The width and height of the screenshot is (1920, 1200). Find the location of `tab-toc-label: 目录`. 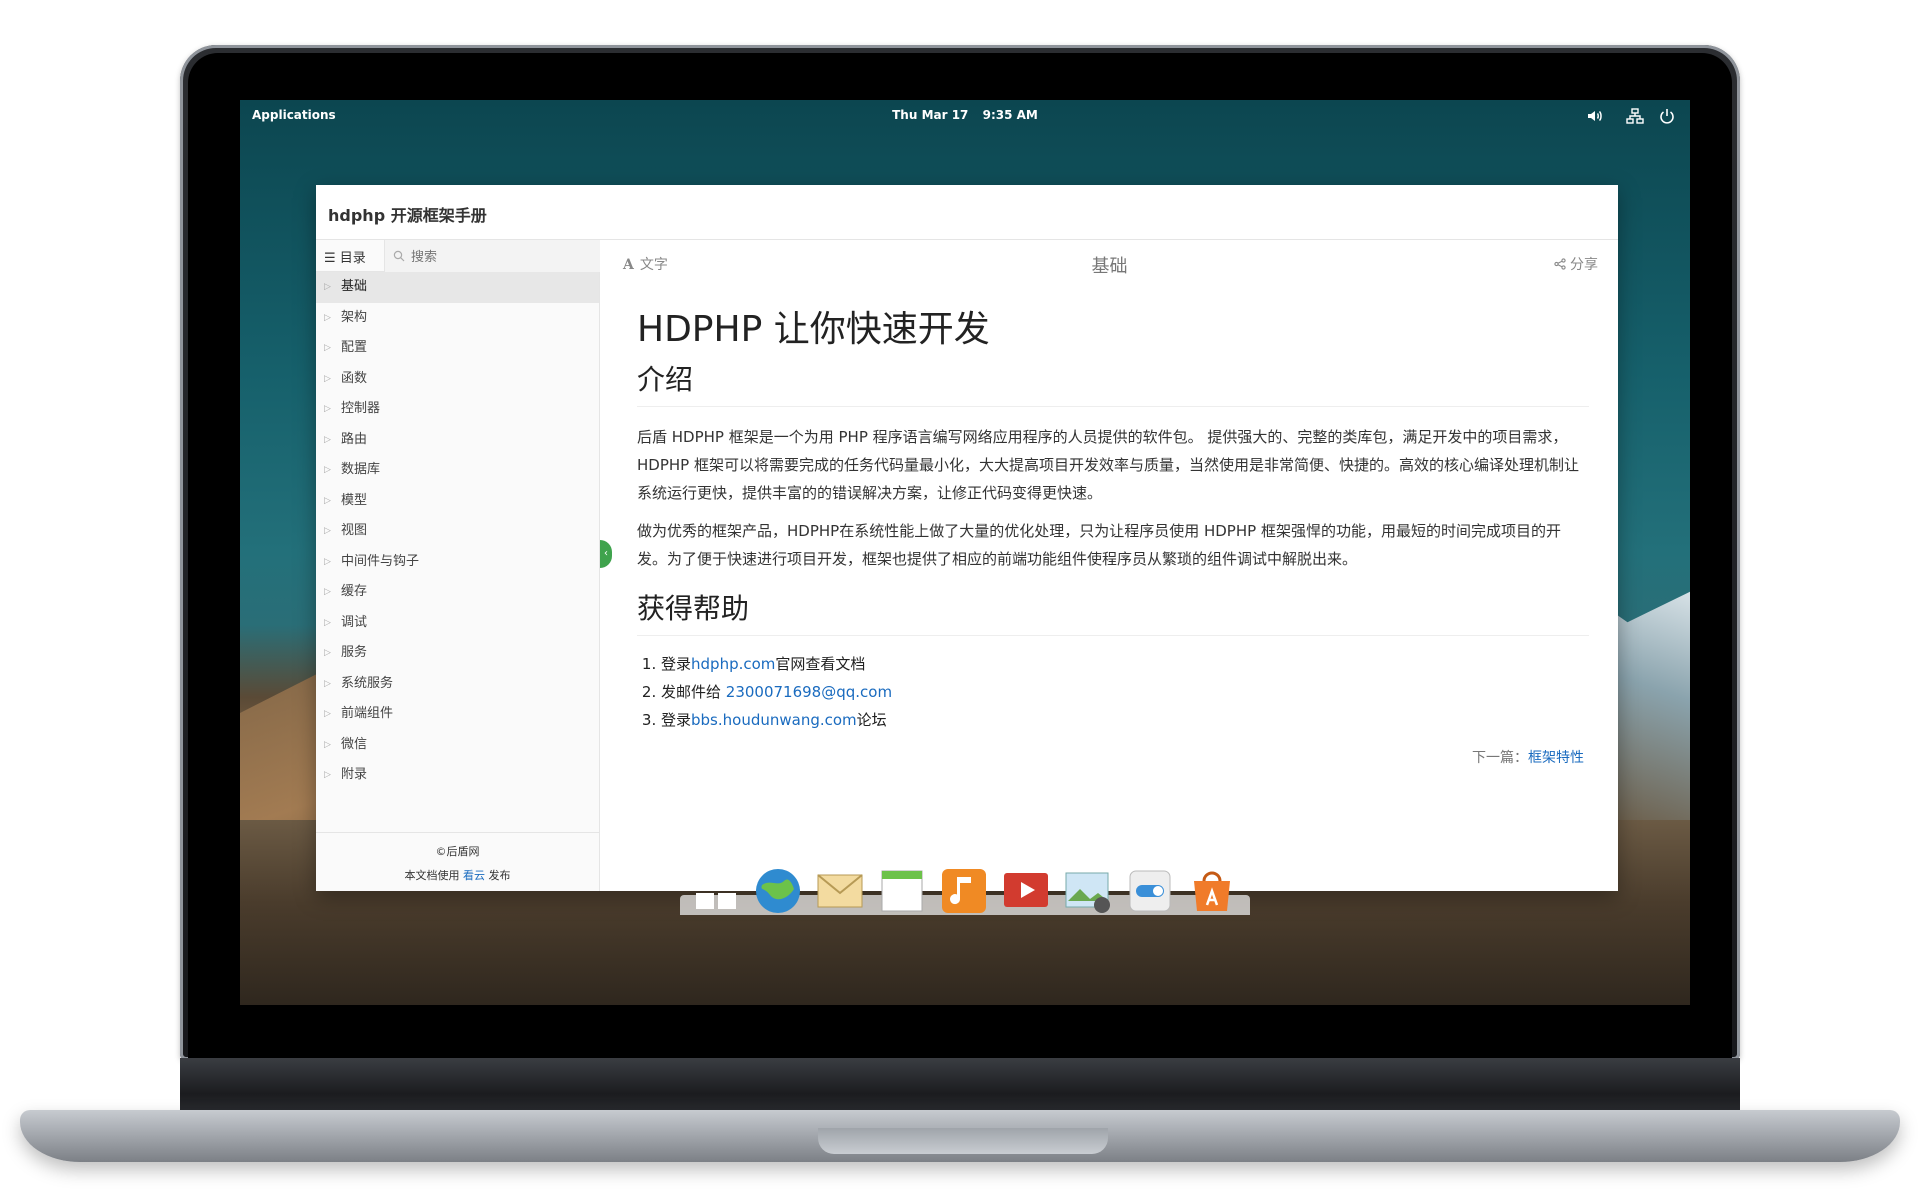

tab-toc-label: 目录 is located at coordinates (352, 258).